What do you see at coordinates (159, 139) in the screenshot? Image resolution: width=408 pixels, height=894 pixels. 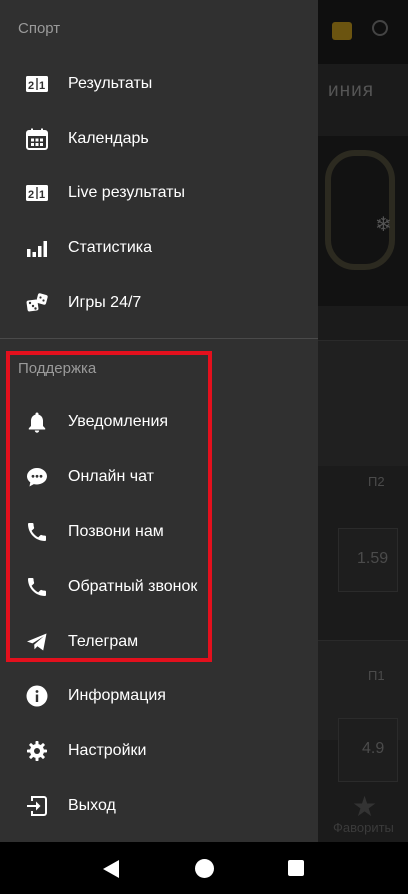 I see `menu-item-calendar: Календарь` at bounding box center [159, 139].